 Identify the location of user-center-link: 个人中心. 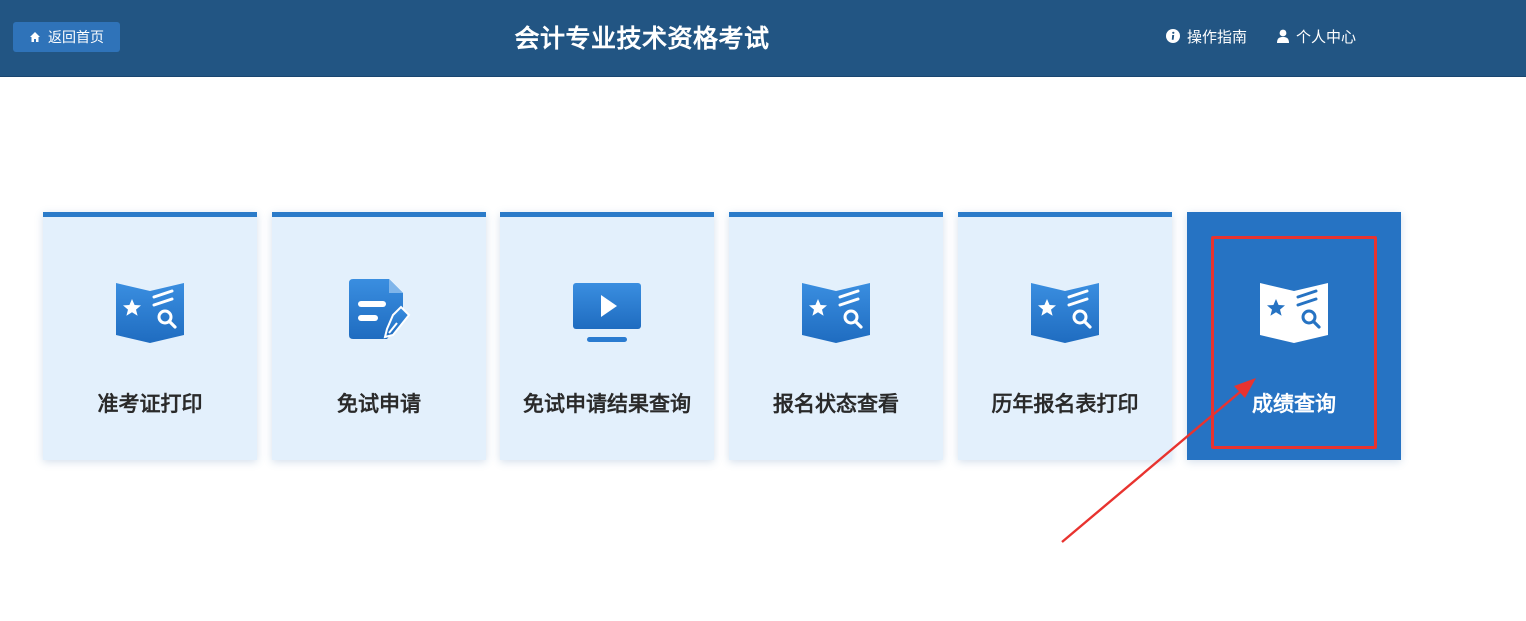
(1316, 36).